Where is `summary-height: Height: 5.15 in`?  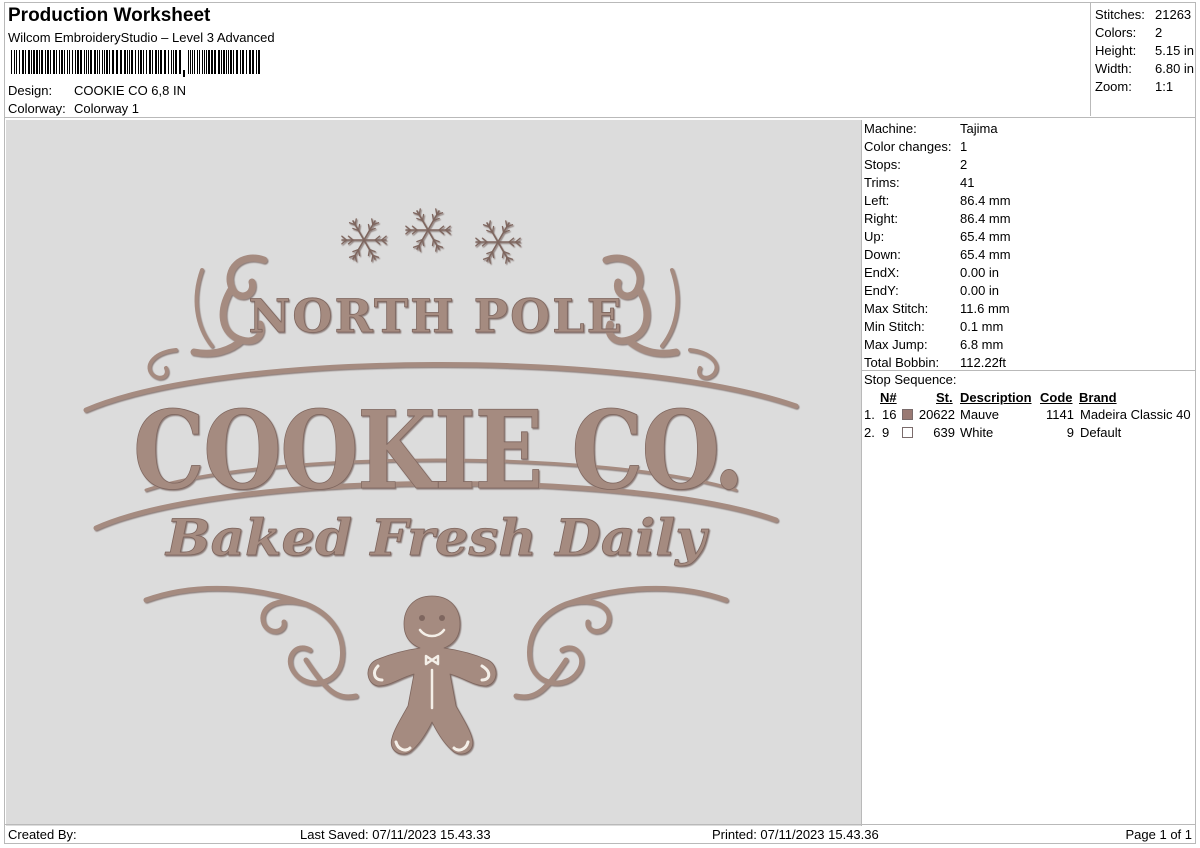 summary-height: Height: 5.15 in is located at coordinates (1145, 50).